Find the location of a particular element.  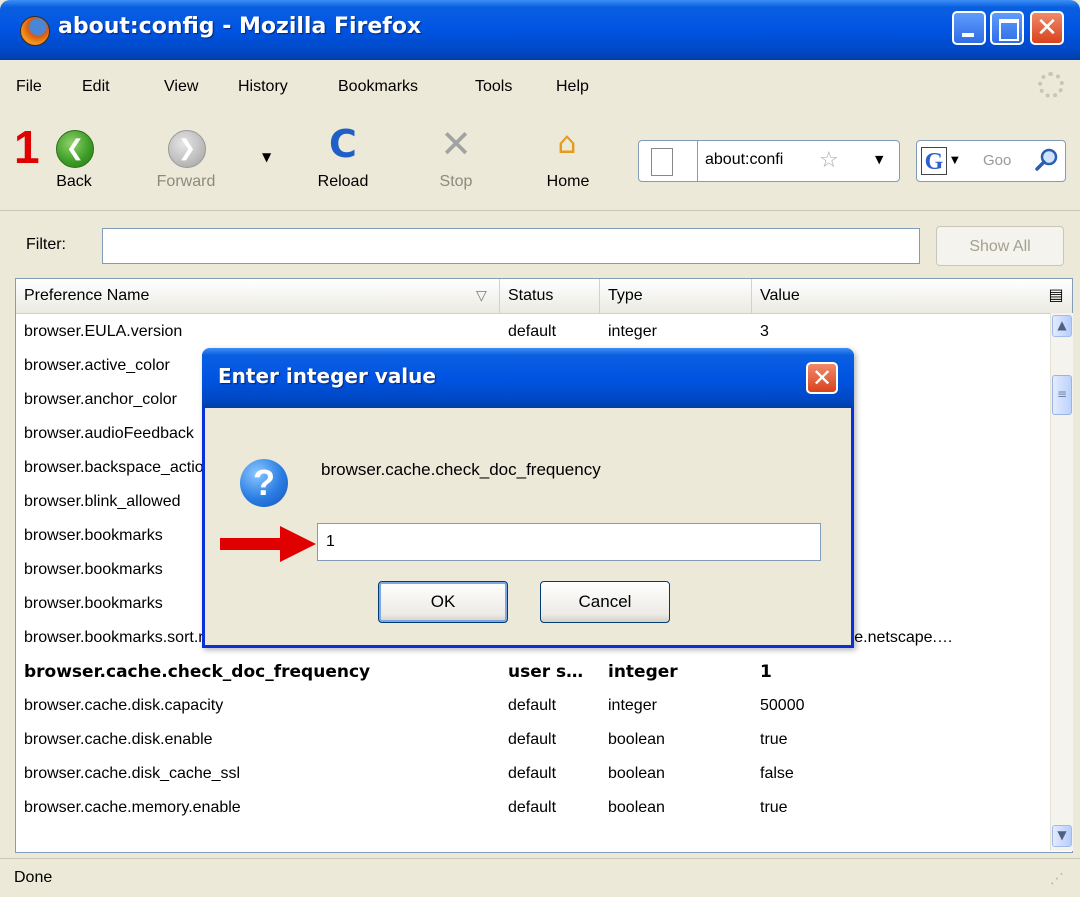

red-arrow-annotation-icon is located at coordinates (268, 544).